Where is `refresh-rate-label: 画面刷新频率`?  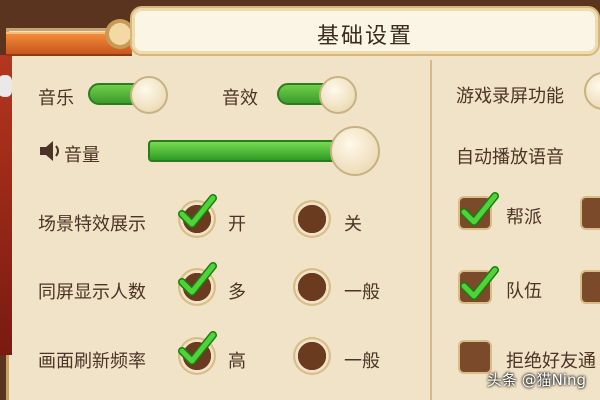
refresh-rate-label: 画面刷新频率 is located at coordinates (92, 361).